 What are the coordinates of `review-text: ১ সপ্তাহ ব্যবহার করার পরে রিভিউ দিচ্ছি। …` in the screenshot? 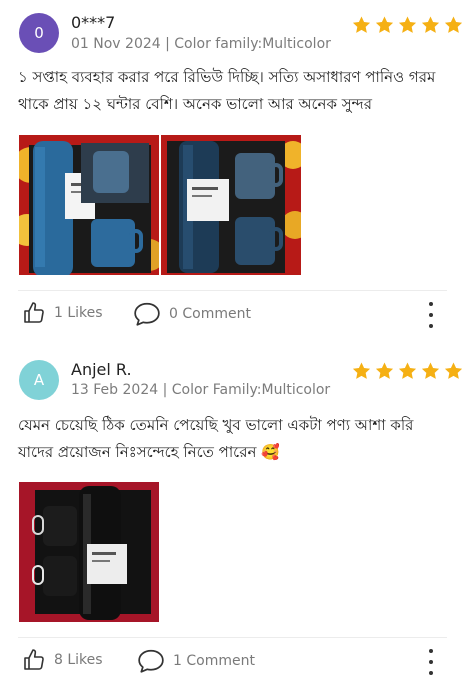 It's located at (227, 90).